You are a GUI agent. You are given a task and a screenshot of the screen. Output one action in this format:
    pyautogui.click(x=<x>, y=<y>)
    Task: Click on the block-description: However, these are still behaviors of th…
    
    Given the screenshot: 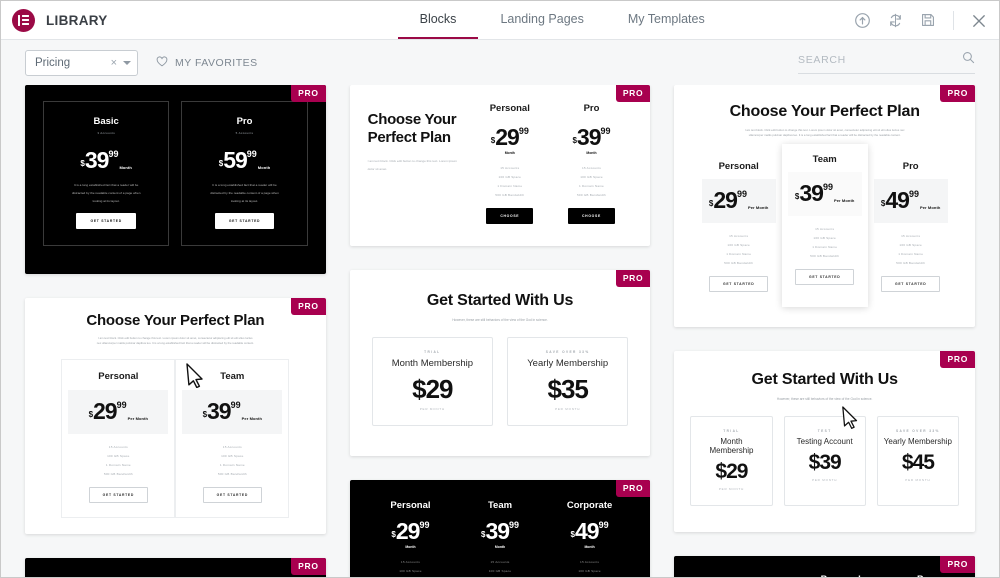 What is the action you would take?
    pyautogui.click(x=500, y=319)
    